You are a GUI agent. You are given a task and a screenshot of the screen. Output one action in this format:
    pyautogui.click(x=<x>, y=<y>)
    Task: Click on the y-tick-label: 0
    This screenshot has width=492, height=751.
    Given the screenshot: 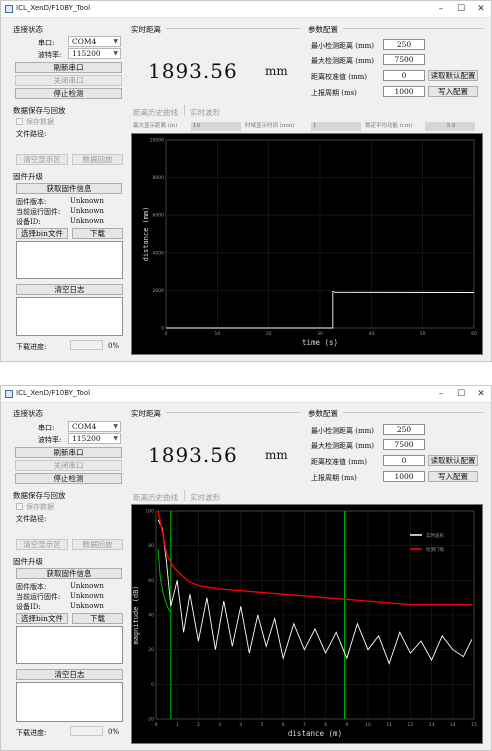 What is the action you would take?
    pyautogui.click(x=152, y=685)
    